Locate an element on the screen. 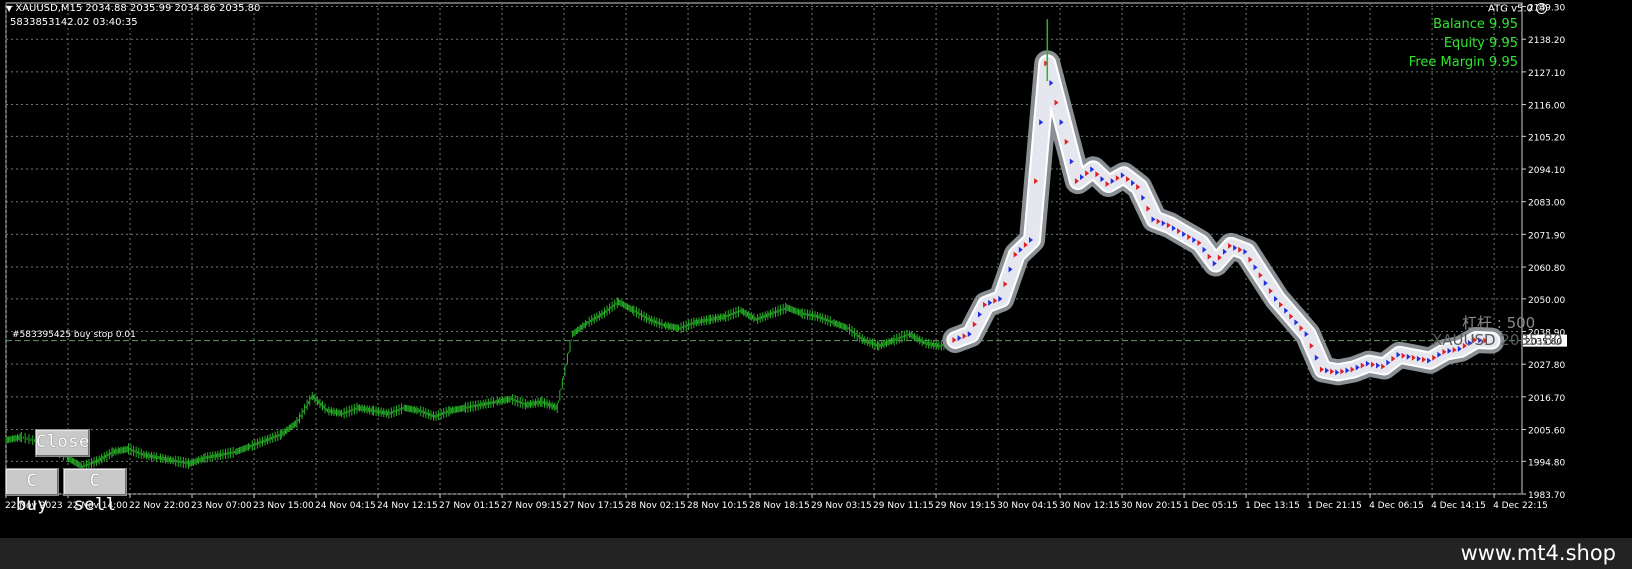 The height and width of the screenshot is (569, 1632). y-tick-label: 2116.00 is located at coordinates (1546, 107).